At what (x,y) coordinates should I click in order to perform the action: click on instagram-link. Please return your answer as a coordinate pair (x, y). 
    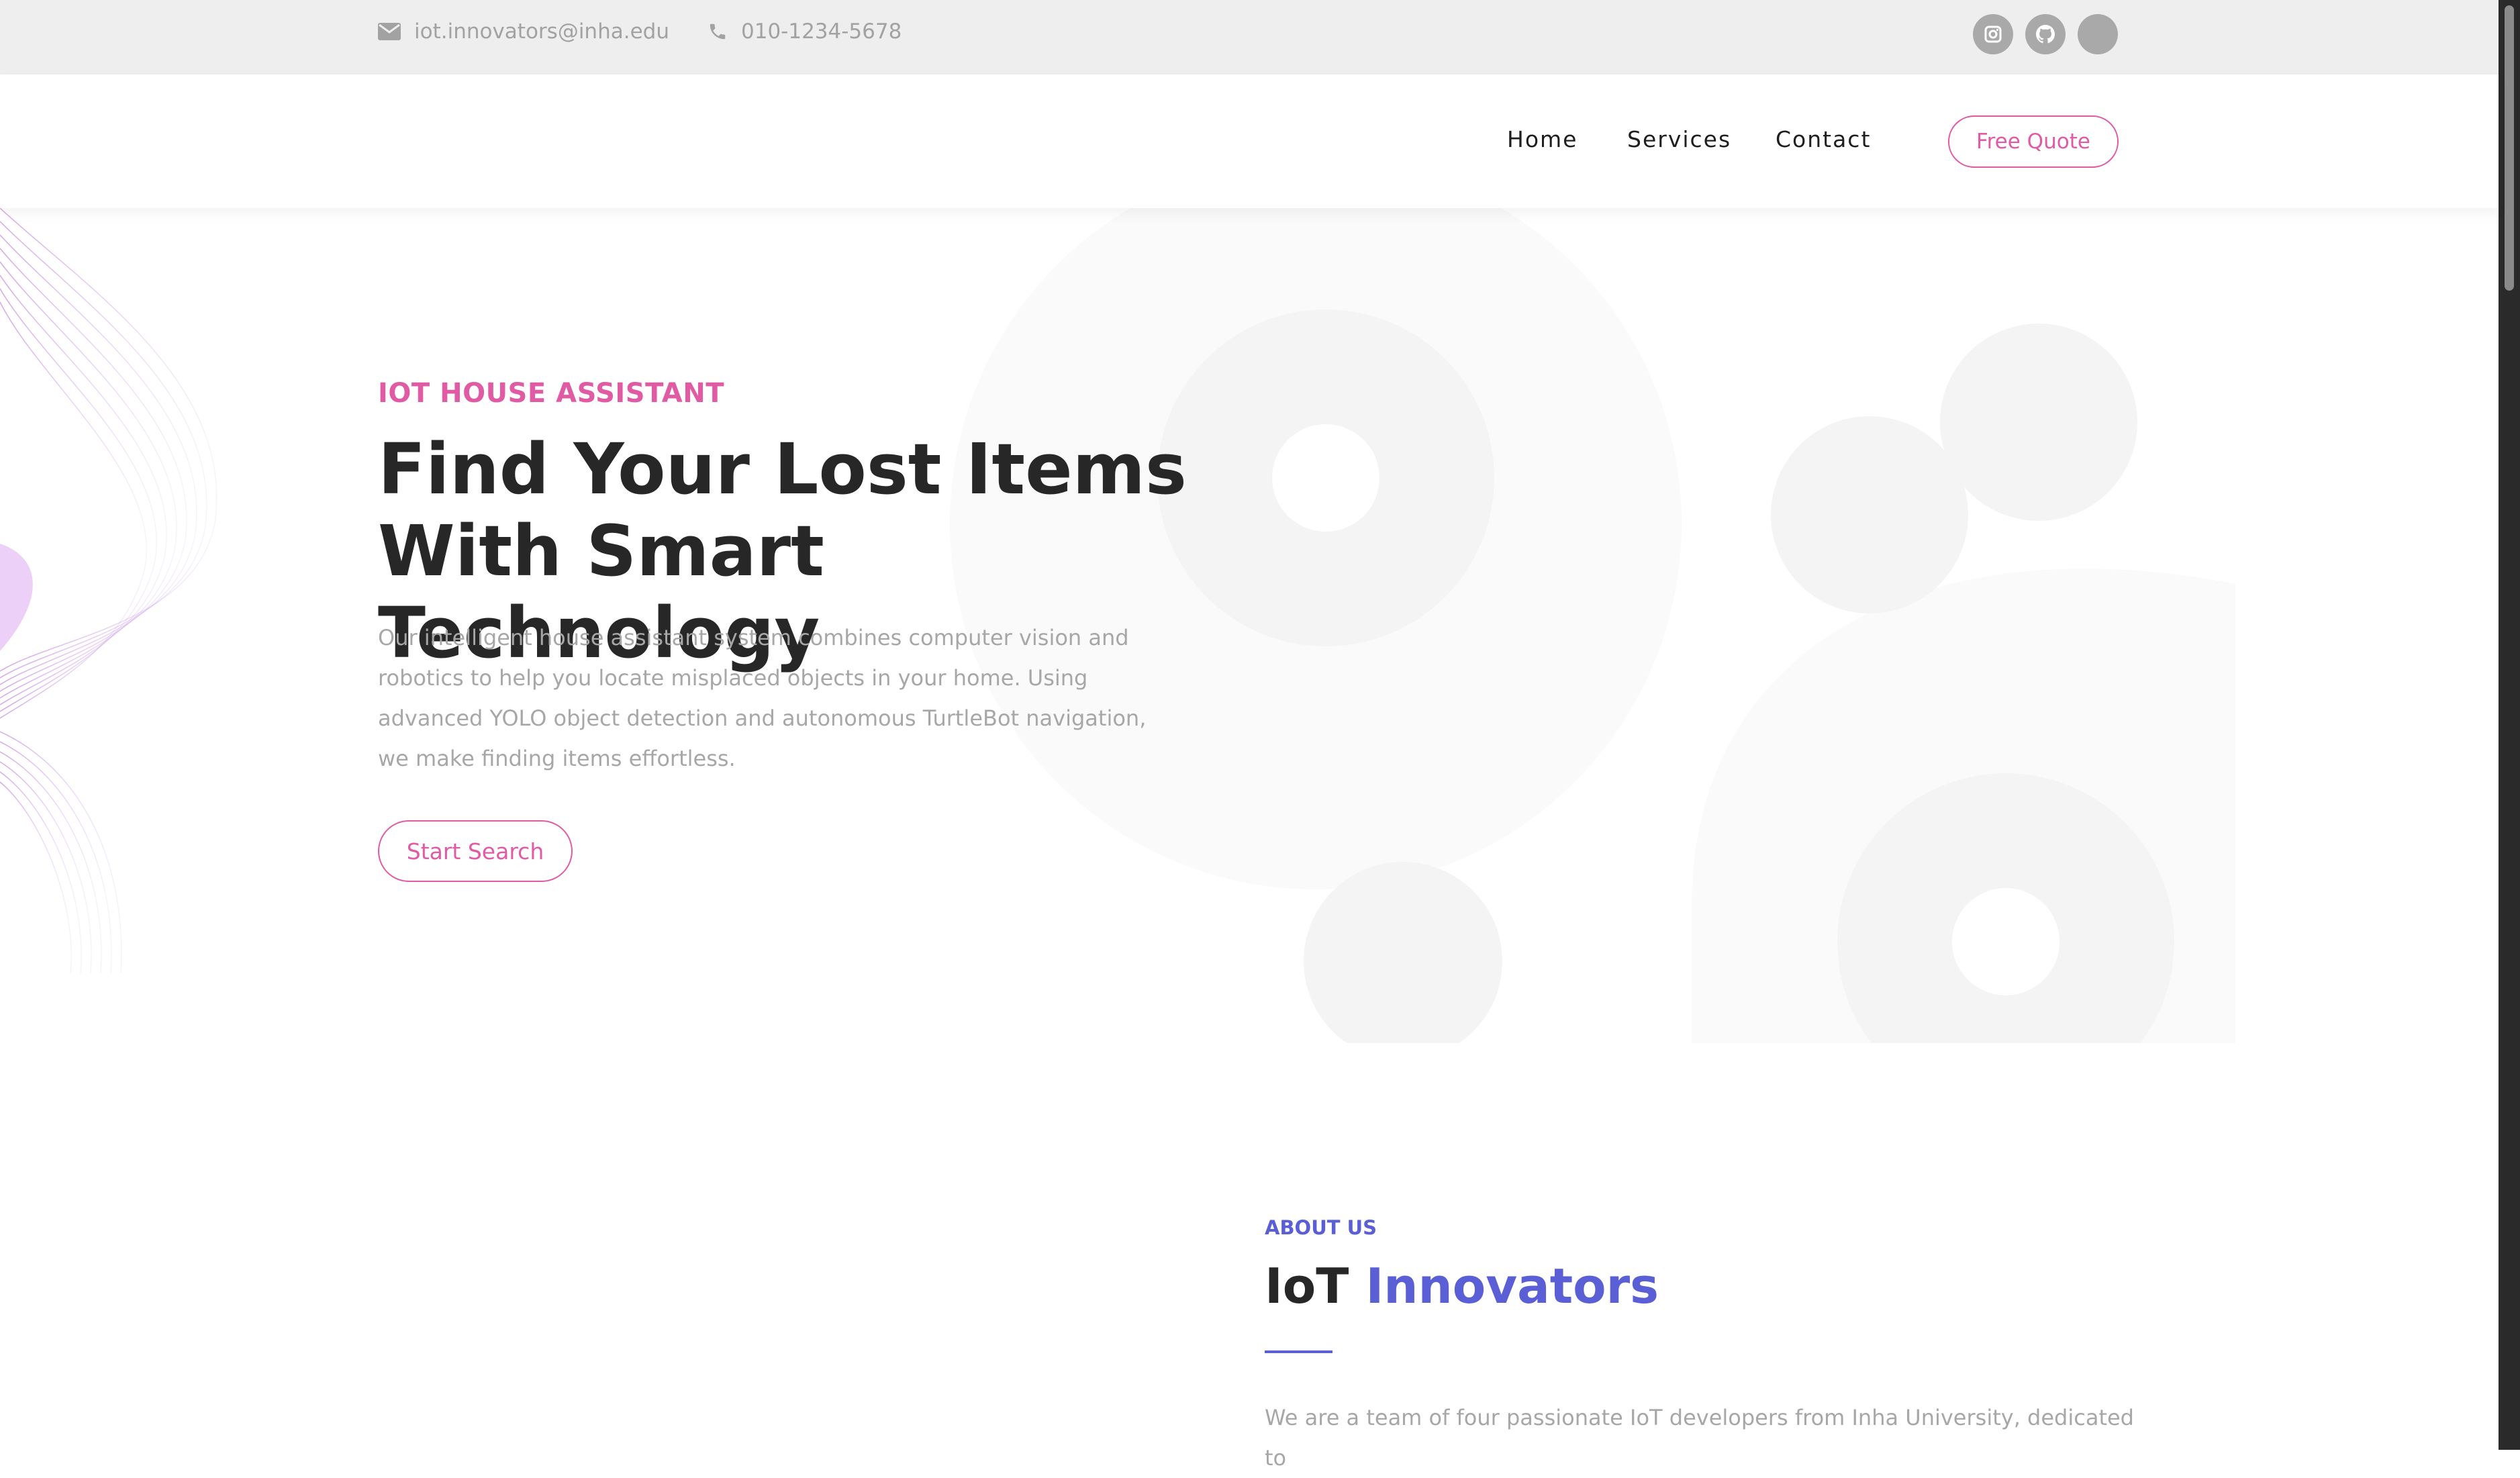
    Looking at the image, I should click on (1993, 34).